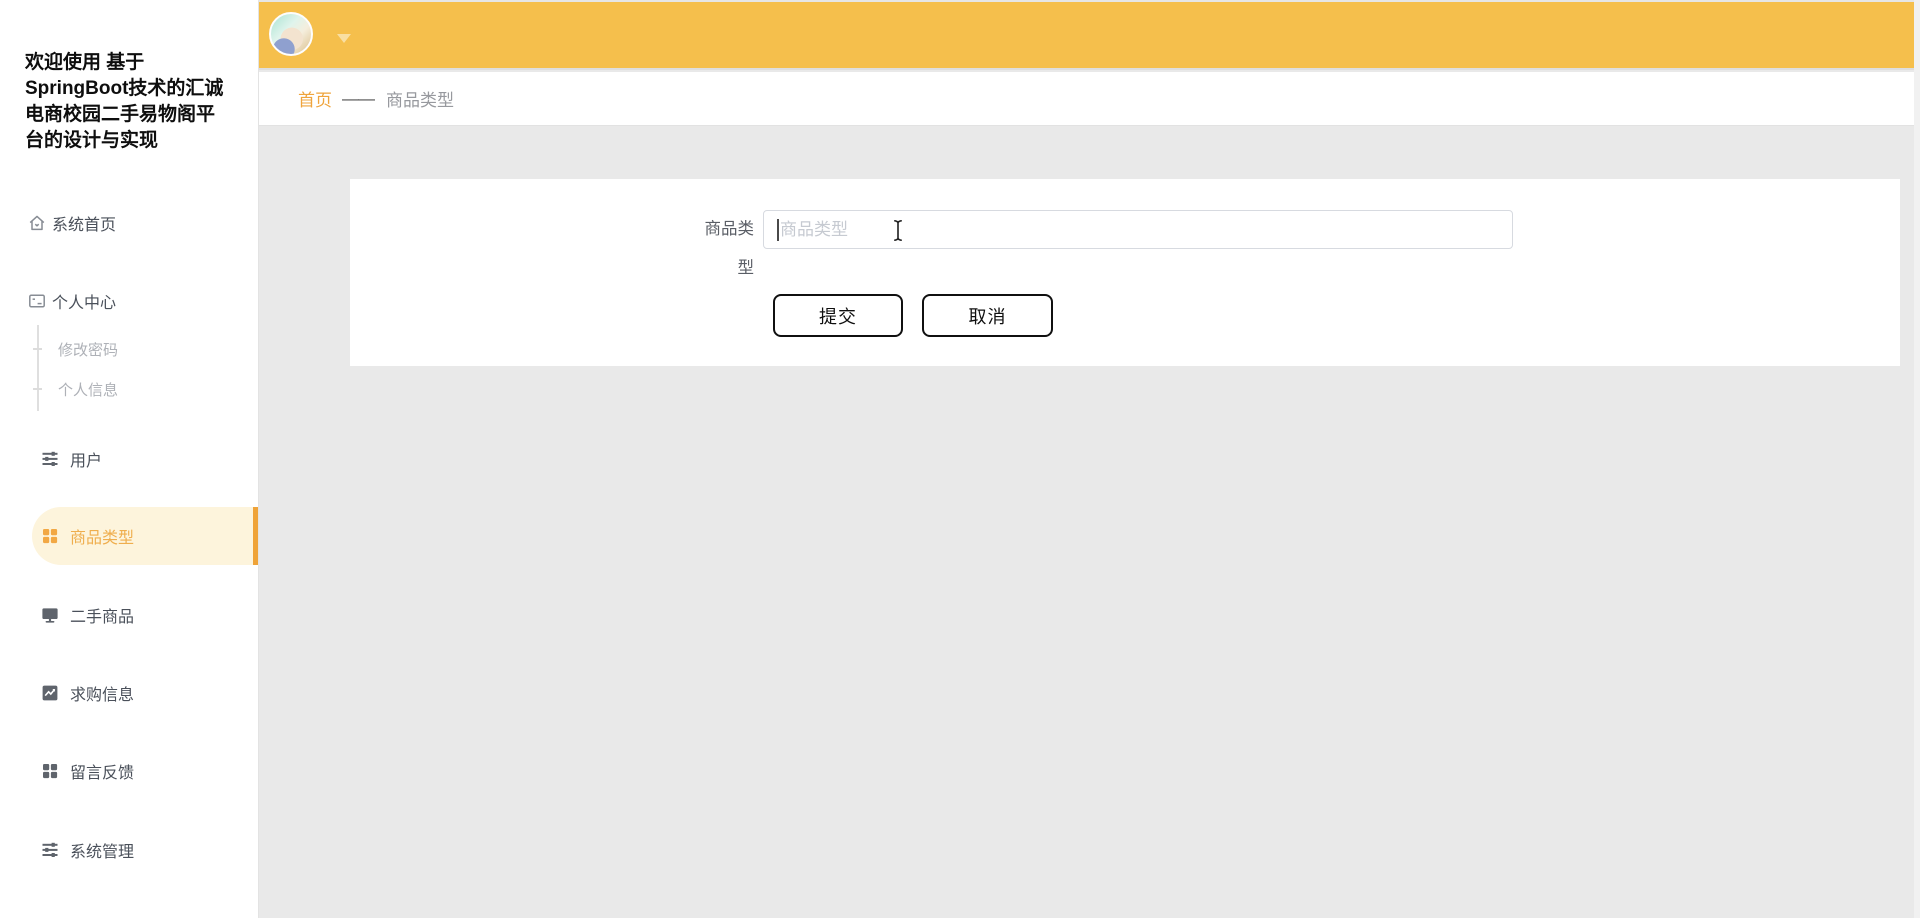  I want to click on sidebar-item-system-home: 系统首页, so click(129, 223).